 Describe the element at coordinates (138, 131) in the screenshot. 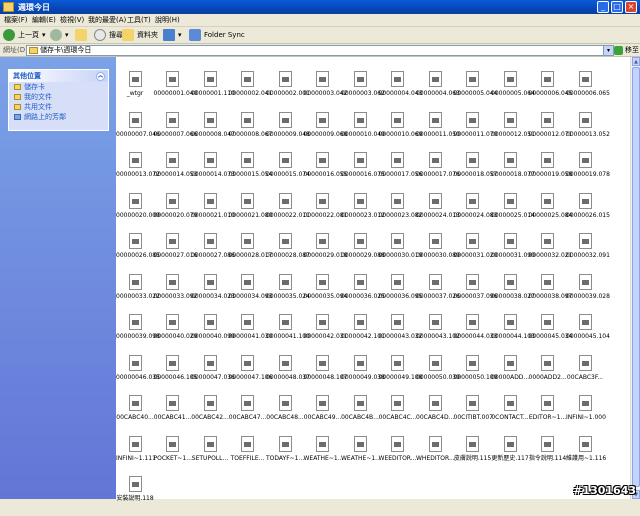

I see `file-item: 00000007.046` at that location.